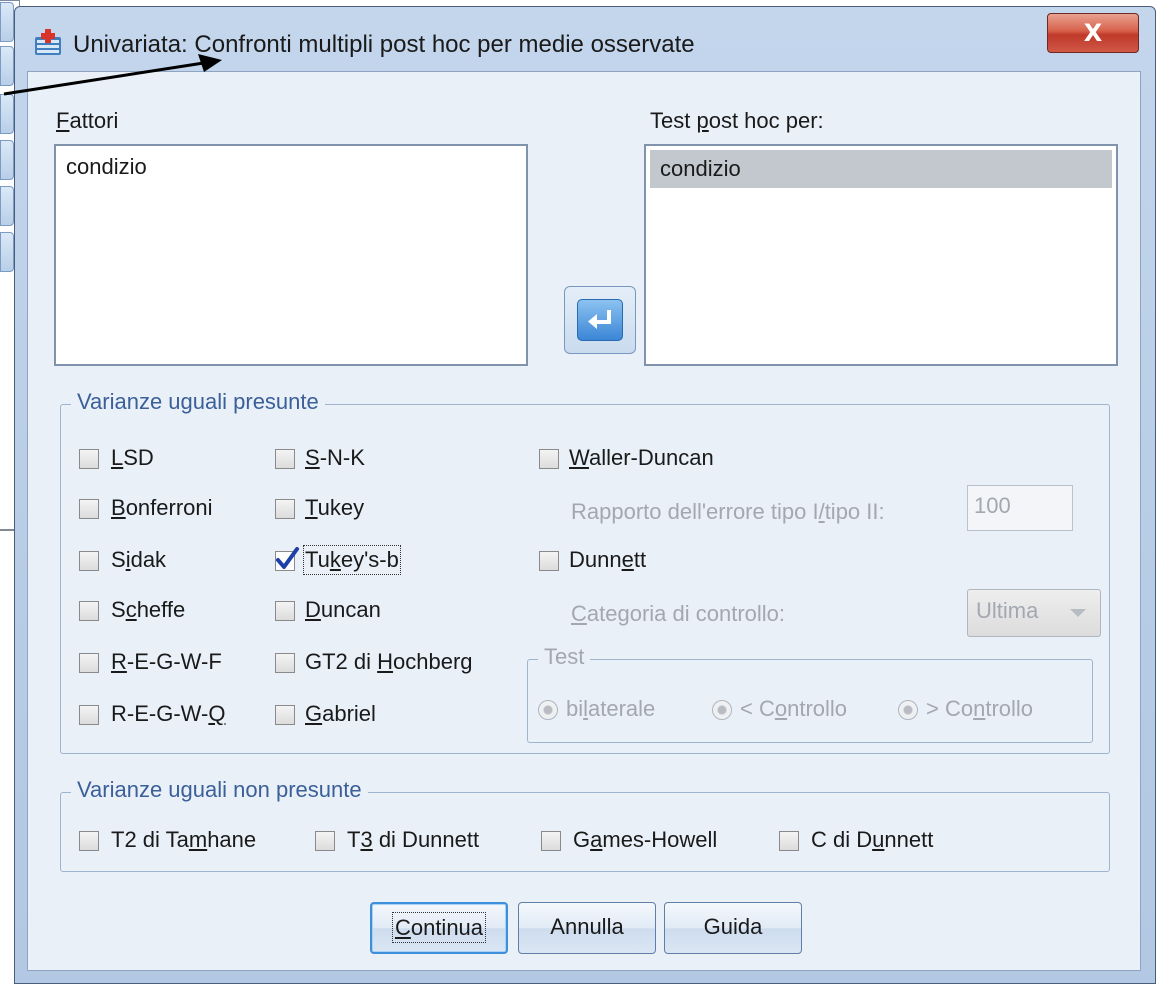 This screenshot has height=984, width=1156. I want to click on test-direction-title: Test, so click(564, 657).